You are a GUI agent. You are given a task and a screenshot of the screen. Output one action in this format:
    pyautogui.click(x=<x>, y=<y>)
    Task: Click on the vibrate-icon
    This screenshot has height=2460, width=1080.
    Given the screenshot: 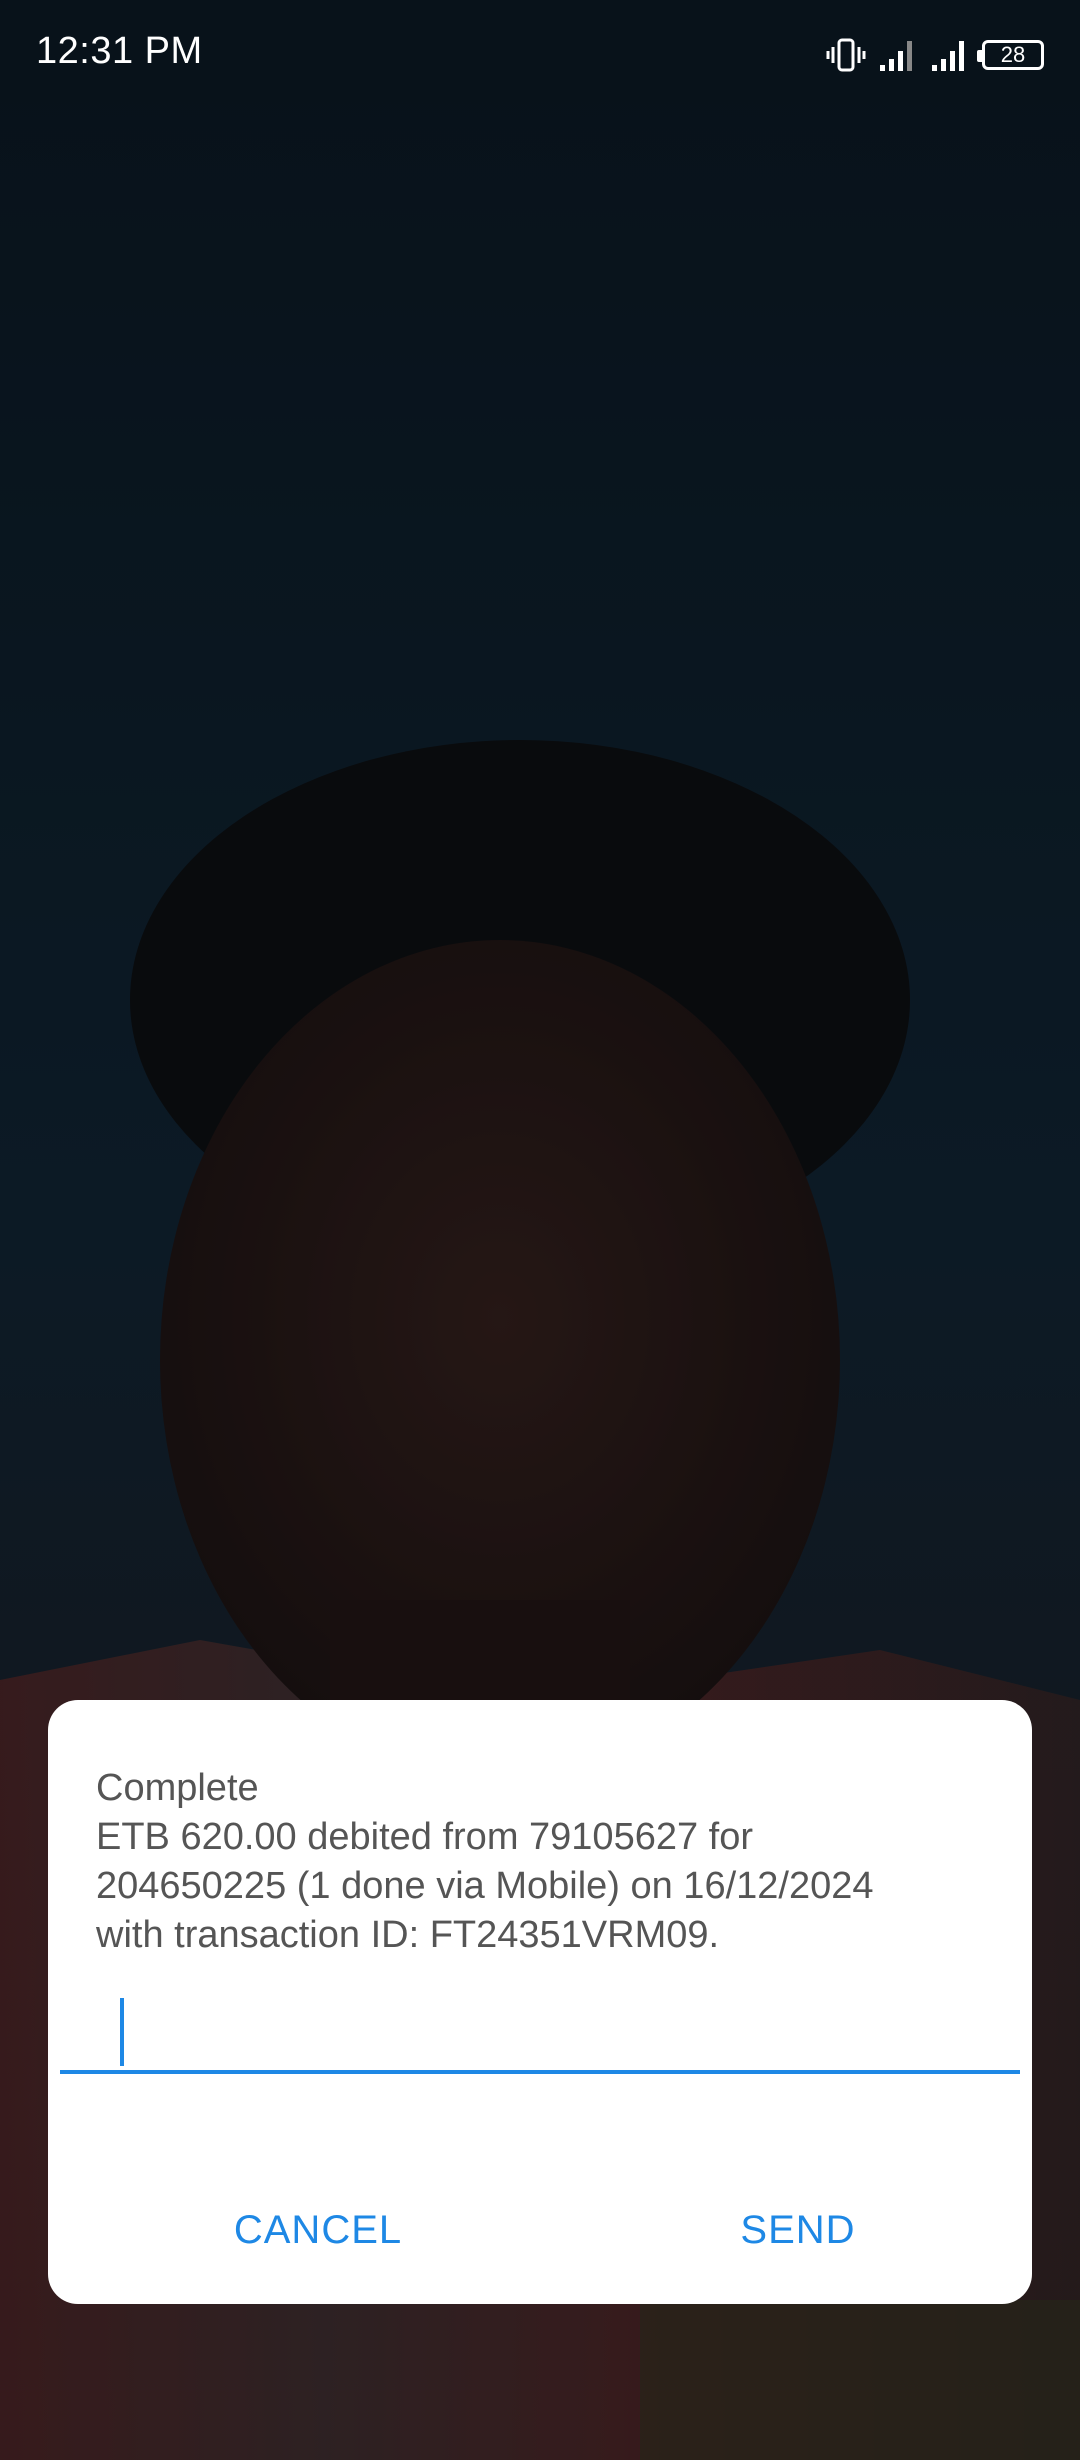 What is the action you would take?
    pyautogui.click(x=846, y=55)
    